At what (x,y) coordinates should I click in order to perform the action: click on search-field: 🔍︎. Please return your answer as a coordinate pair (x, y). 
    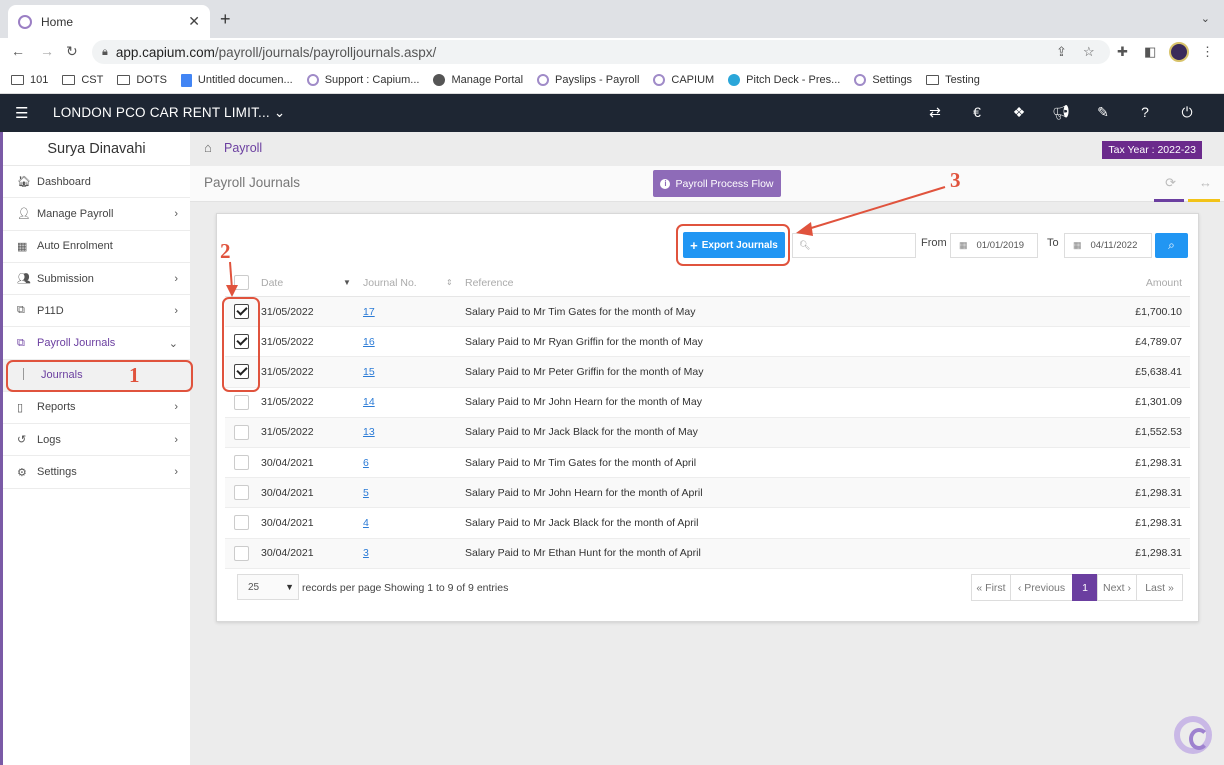
    Looking at the image, I should click on (854, 245).